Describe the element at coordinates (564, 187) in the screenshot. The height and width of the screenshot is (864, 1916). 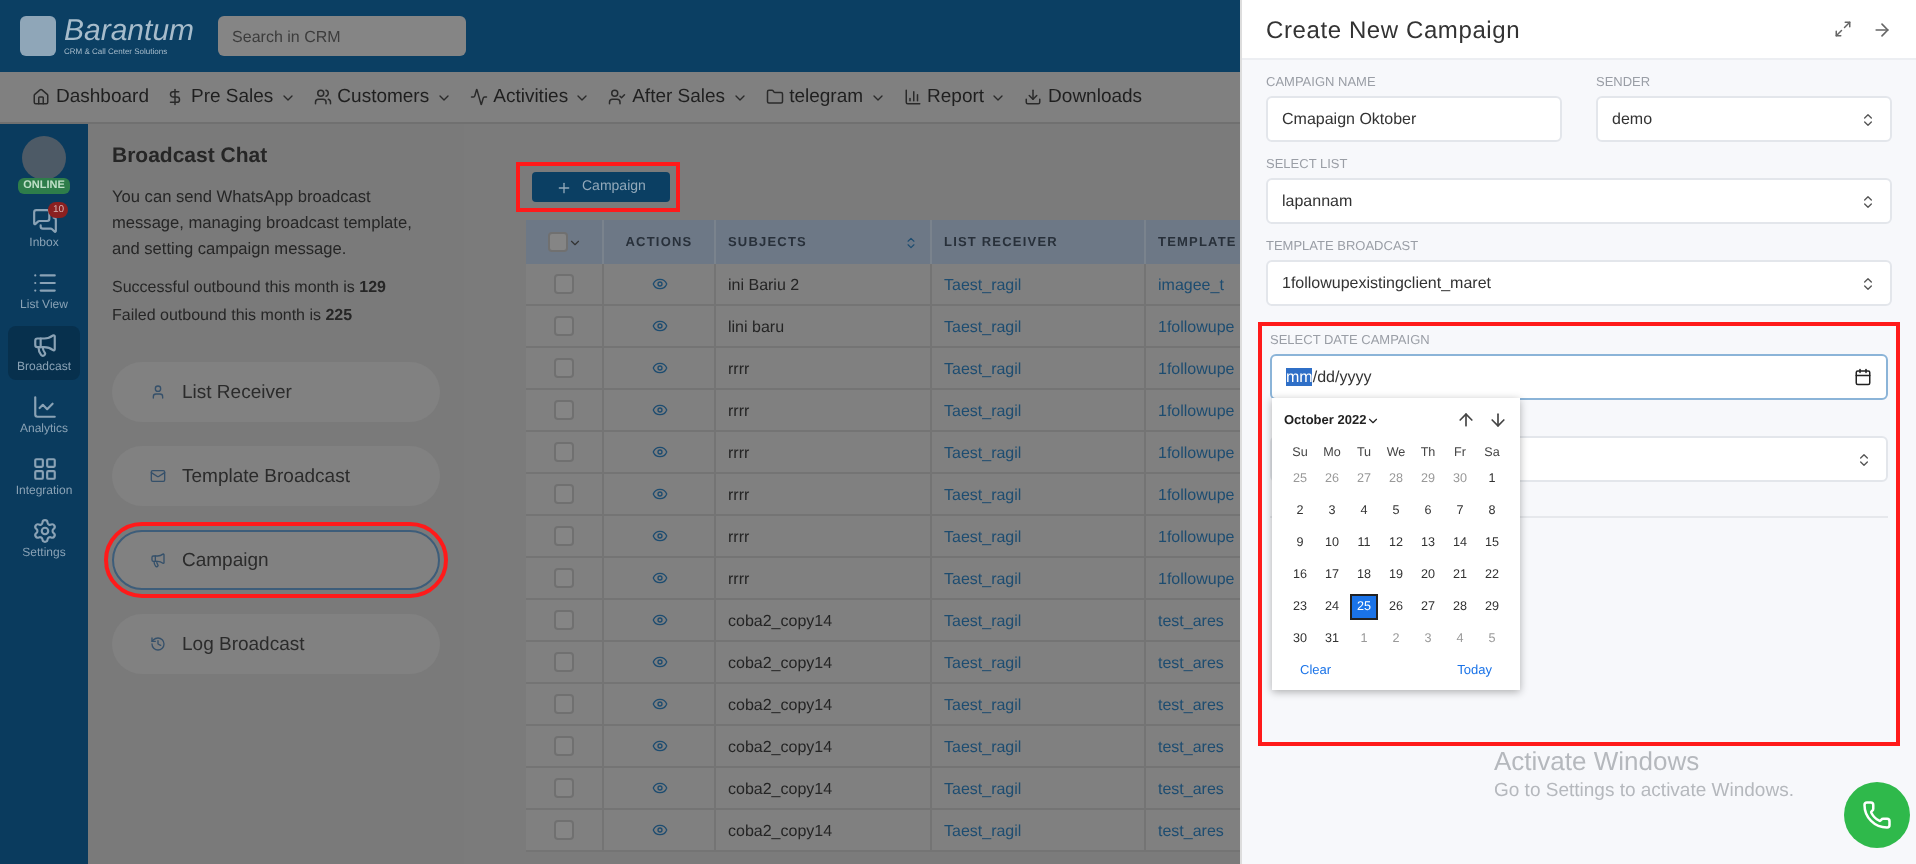
I see `plus-icon` at that location.